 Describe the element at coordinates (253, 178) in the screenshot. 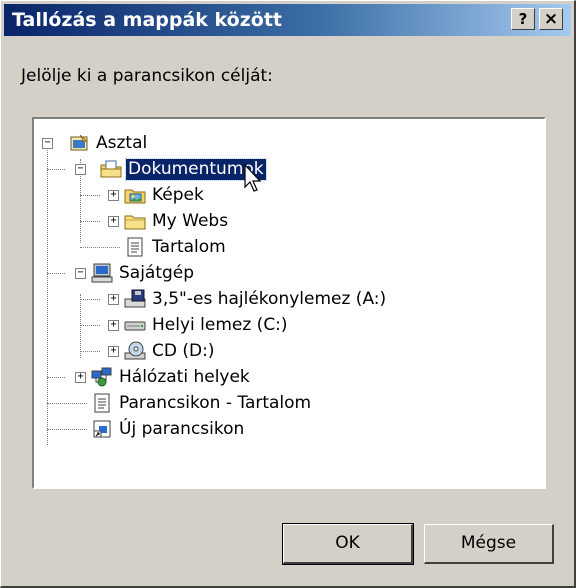

I see `mouse-pointer-icon` at that location.